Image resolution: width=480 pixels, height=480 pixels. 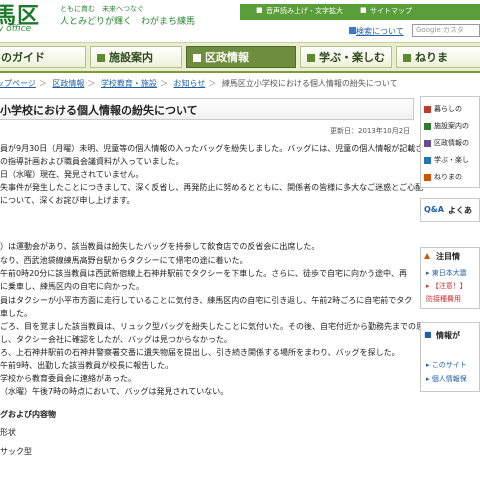 I want to click on accessibility-link: 音声読み上げ・文字拡大, so click(x=304, y=11).